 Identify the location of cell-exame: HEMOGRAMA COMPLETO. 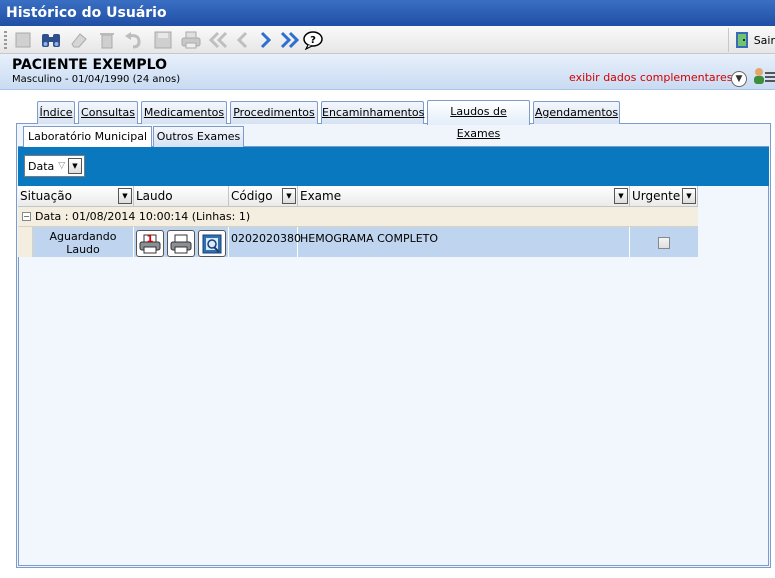
(464, 242).